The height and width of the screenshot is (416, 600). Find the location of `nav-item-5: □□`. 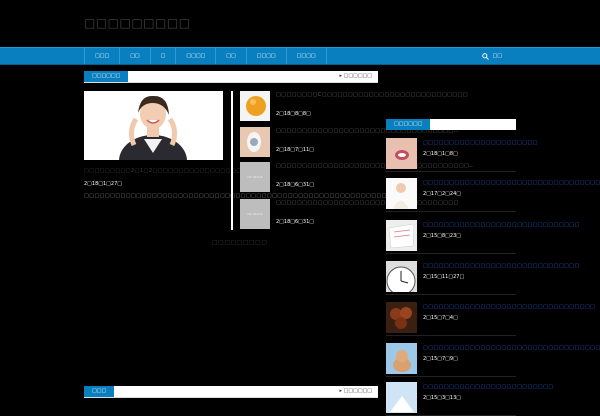

nav-item-5: □□ is located at coordinates (230, 56).